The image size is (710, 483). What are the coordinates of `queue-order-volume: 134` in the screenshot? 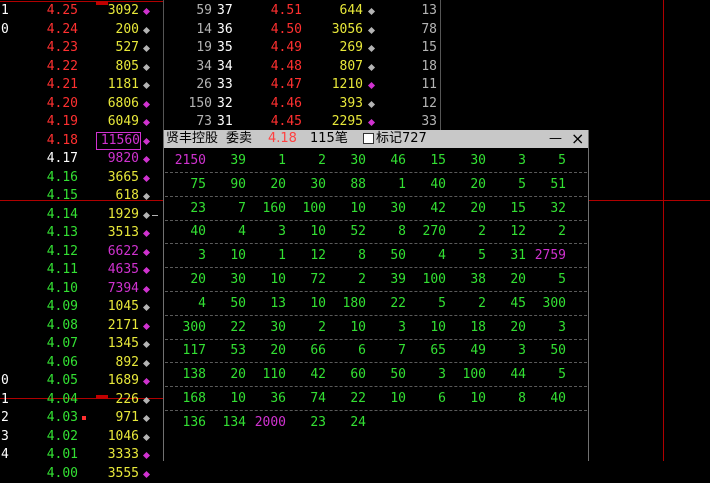 It's located at (226, 423).